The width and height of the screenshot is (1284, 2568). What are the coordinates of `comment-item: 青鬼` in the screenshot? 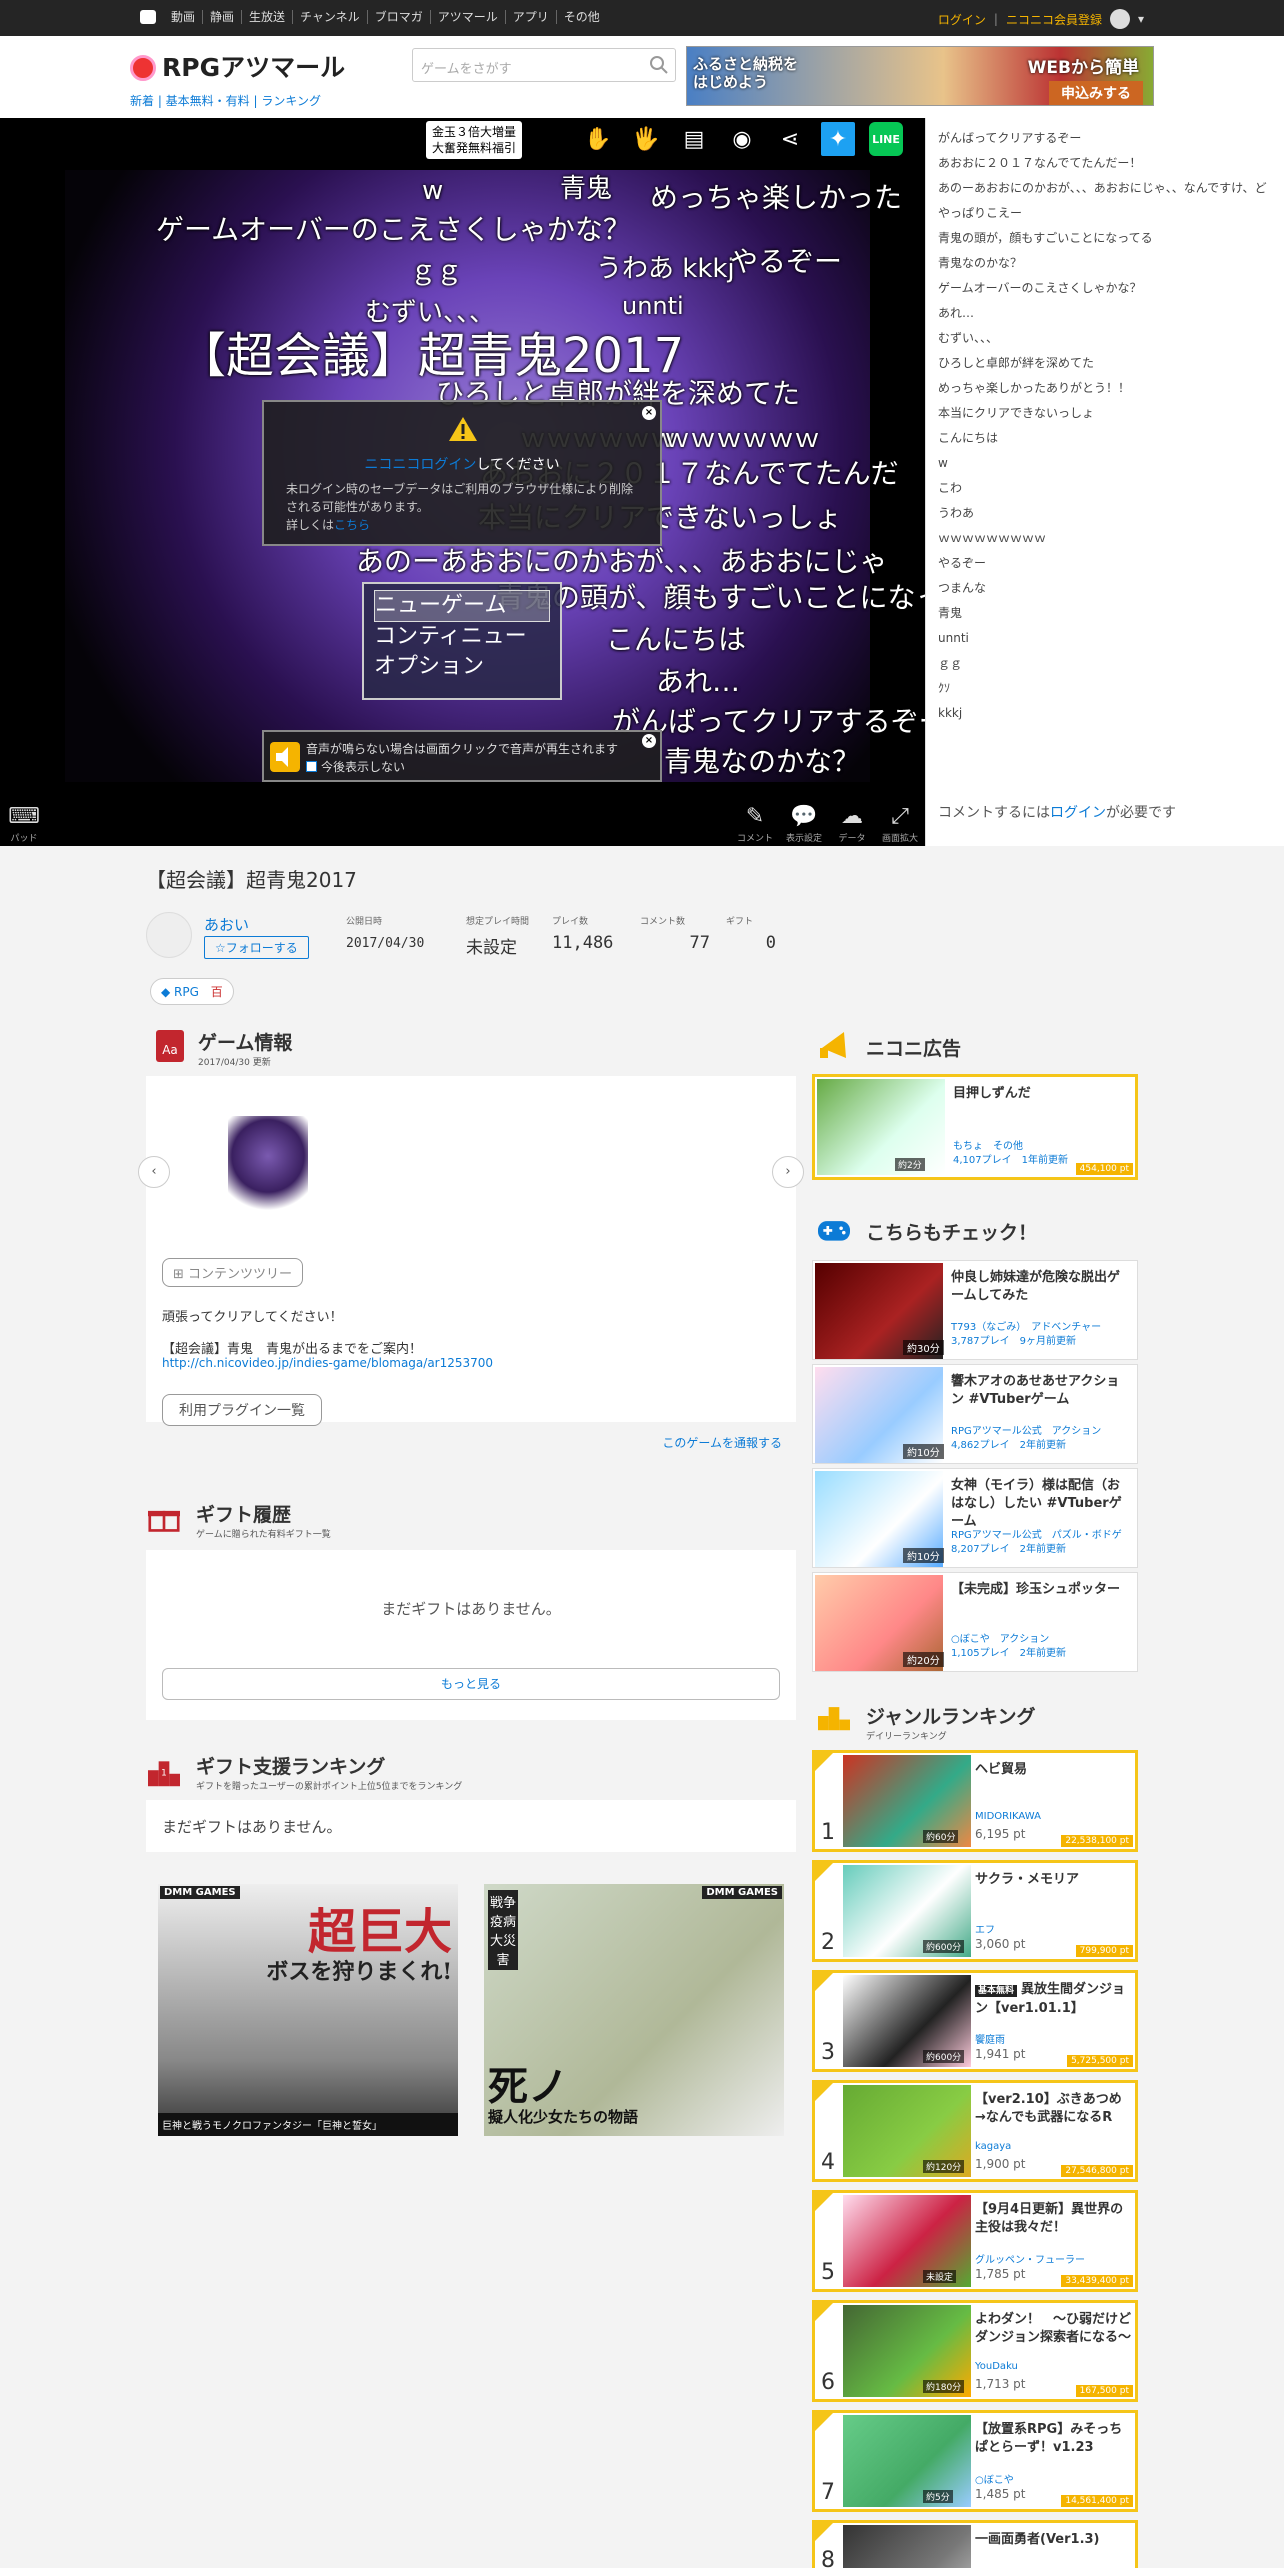 It's located at (1105, 613).